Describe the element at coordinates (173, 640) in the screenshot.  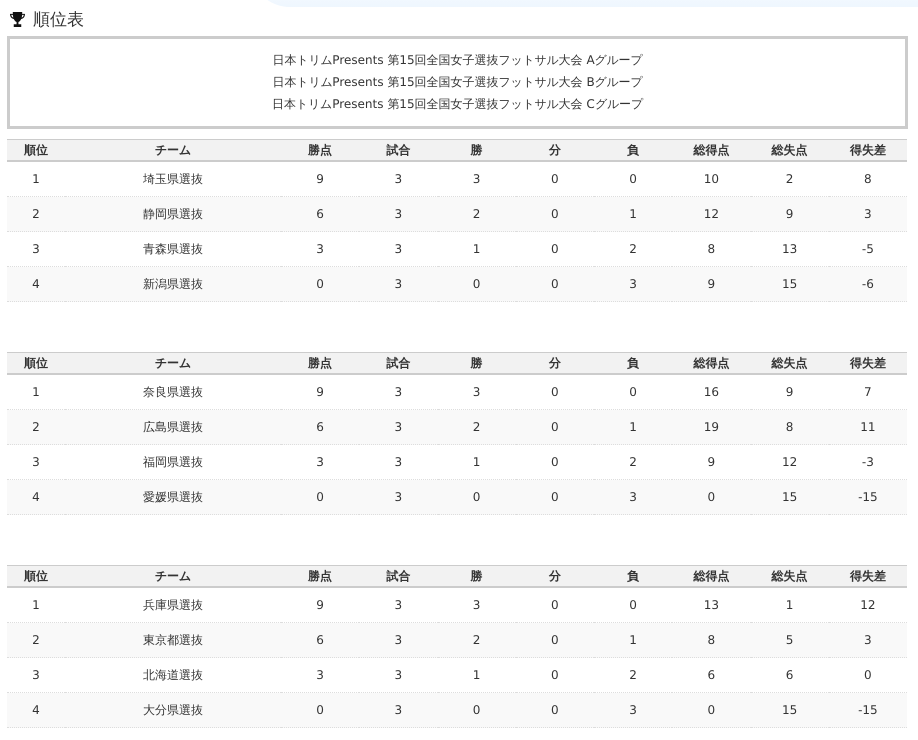
I see `table-cell: 東京都選抜` at that location.